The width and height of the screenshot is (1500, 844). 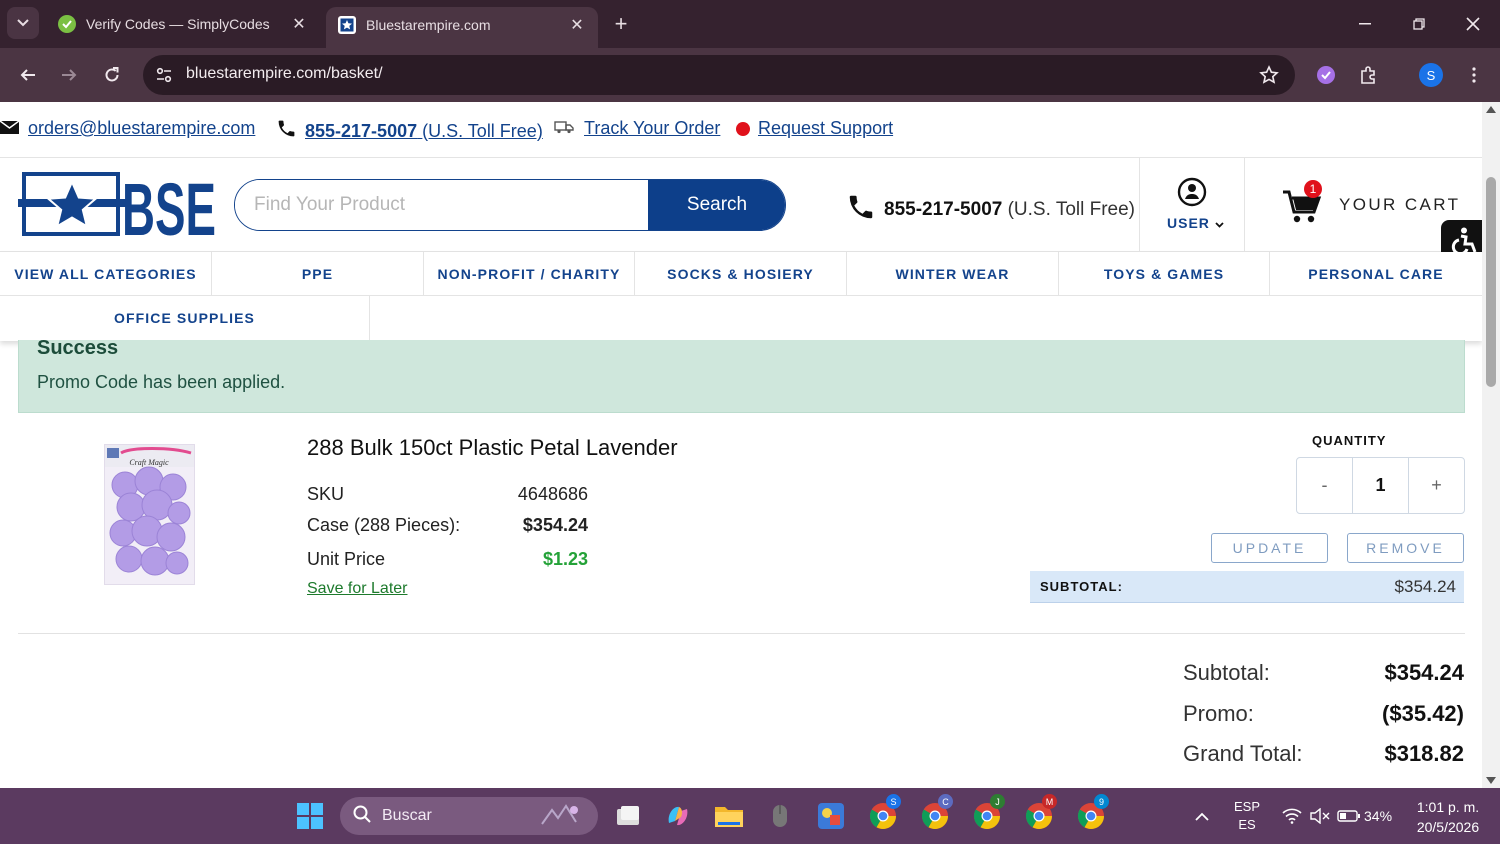 What do you see at coordinates (1491, 445) in the screenshot?
I see `page-scrollbar` at bounding box center [1491, 445].